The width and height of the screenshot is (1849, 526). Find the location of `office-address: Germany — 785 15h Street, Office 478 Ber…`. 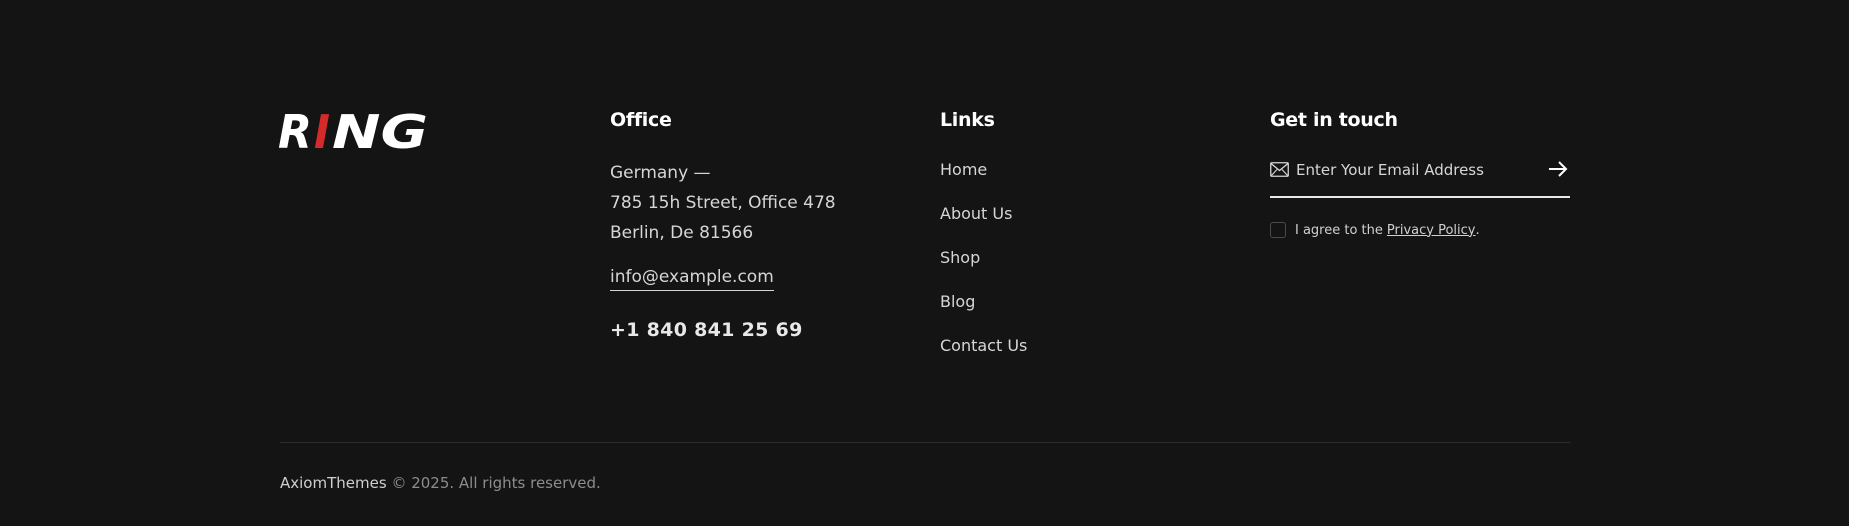

office-address: Germany — 785 15h Street, Office 478 Ber… is located at coordinates (760, 203).